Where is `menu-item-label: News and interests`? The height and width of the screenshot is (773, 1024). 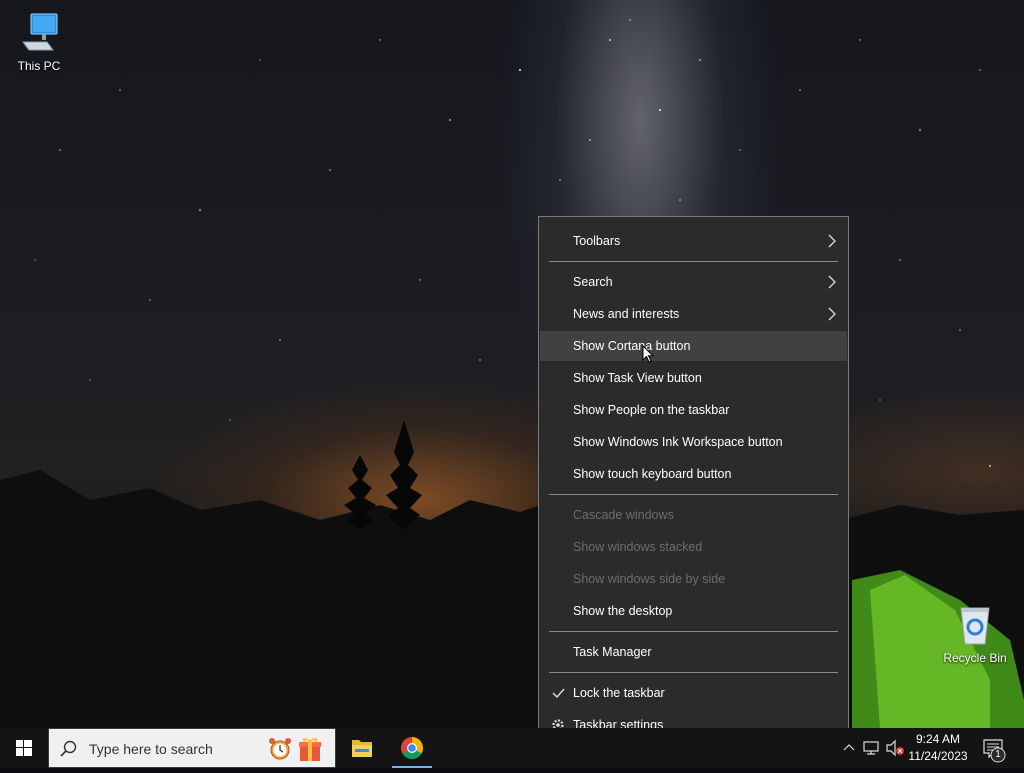
menu-item-label: News and interests is located at coordinates (626, 314).